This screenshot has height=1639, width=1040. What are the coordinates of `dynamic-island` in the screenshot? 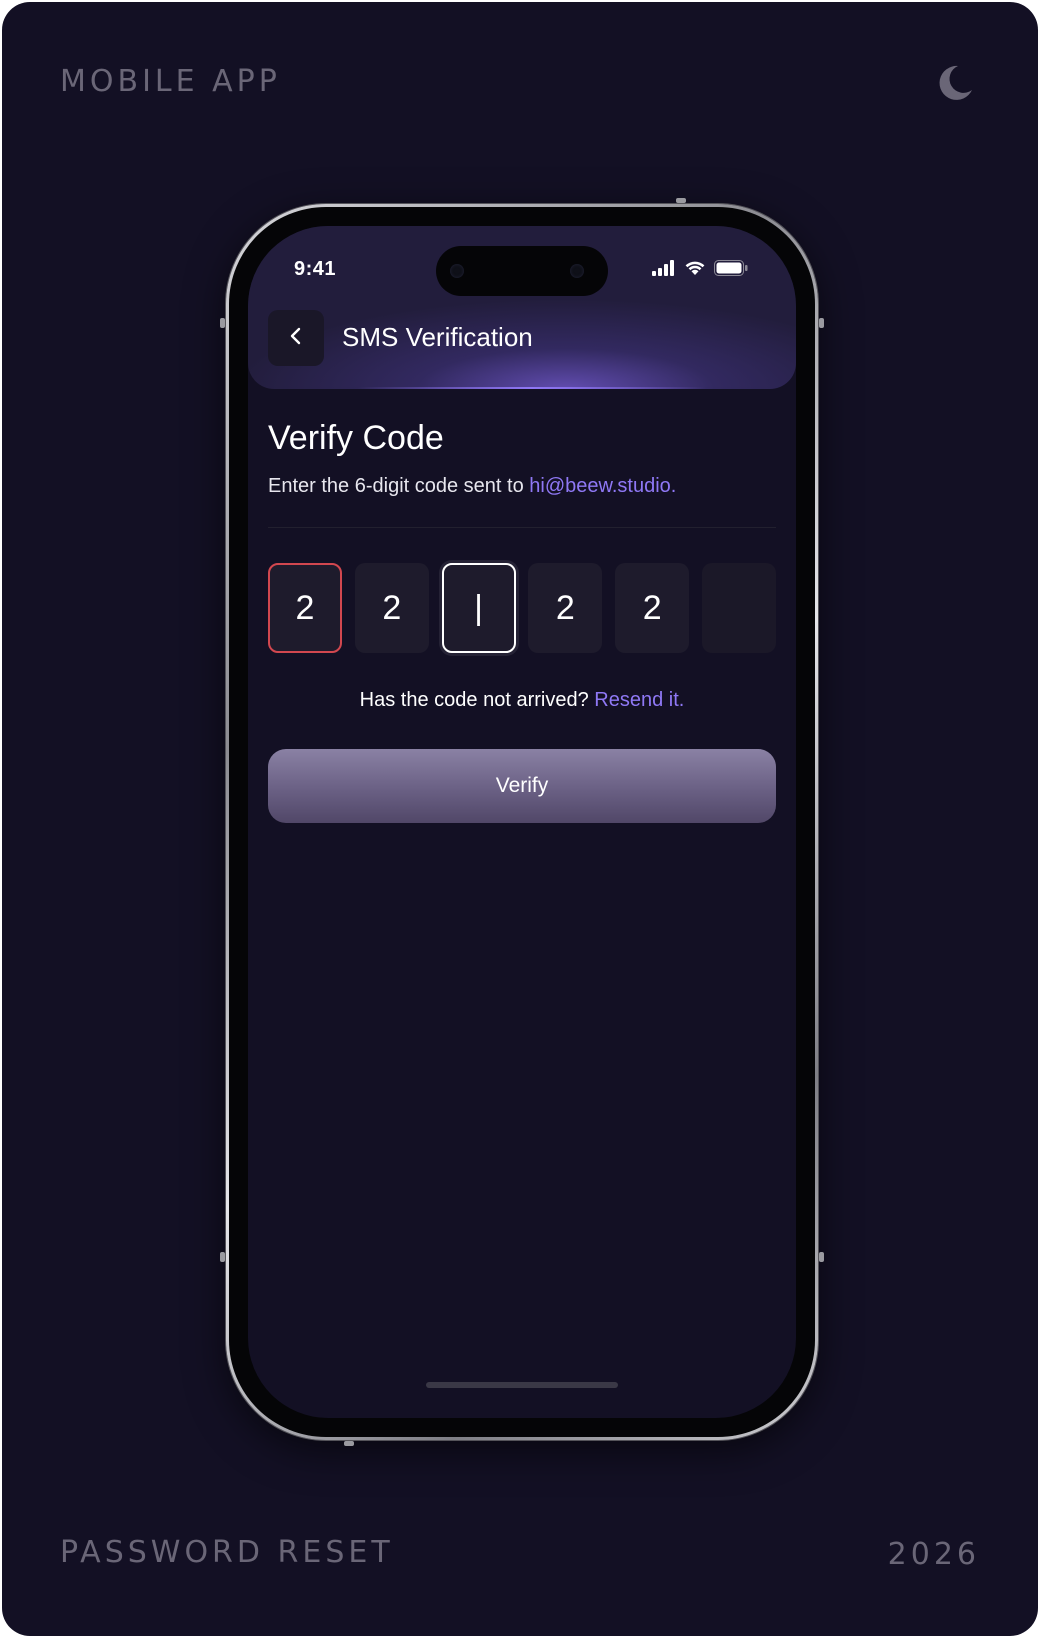 It's located at (522, 271).